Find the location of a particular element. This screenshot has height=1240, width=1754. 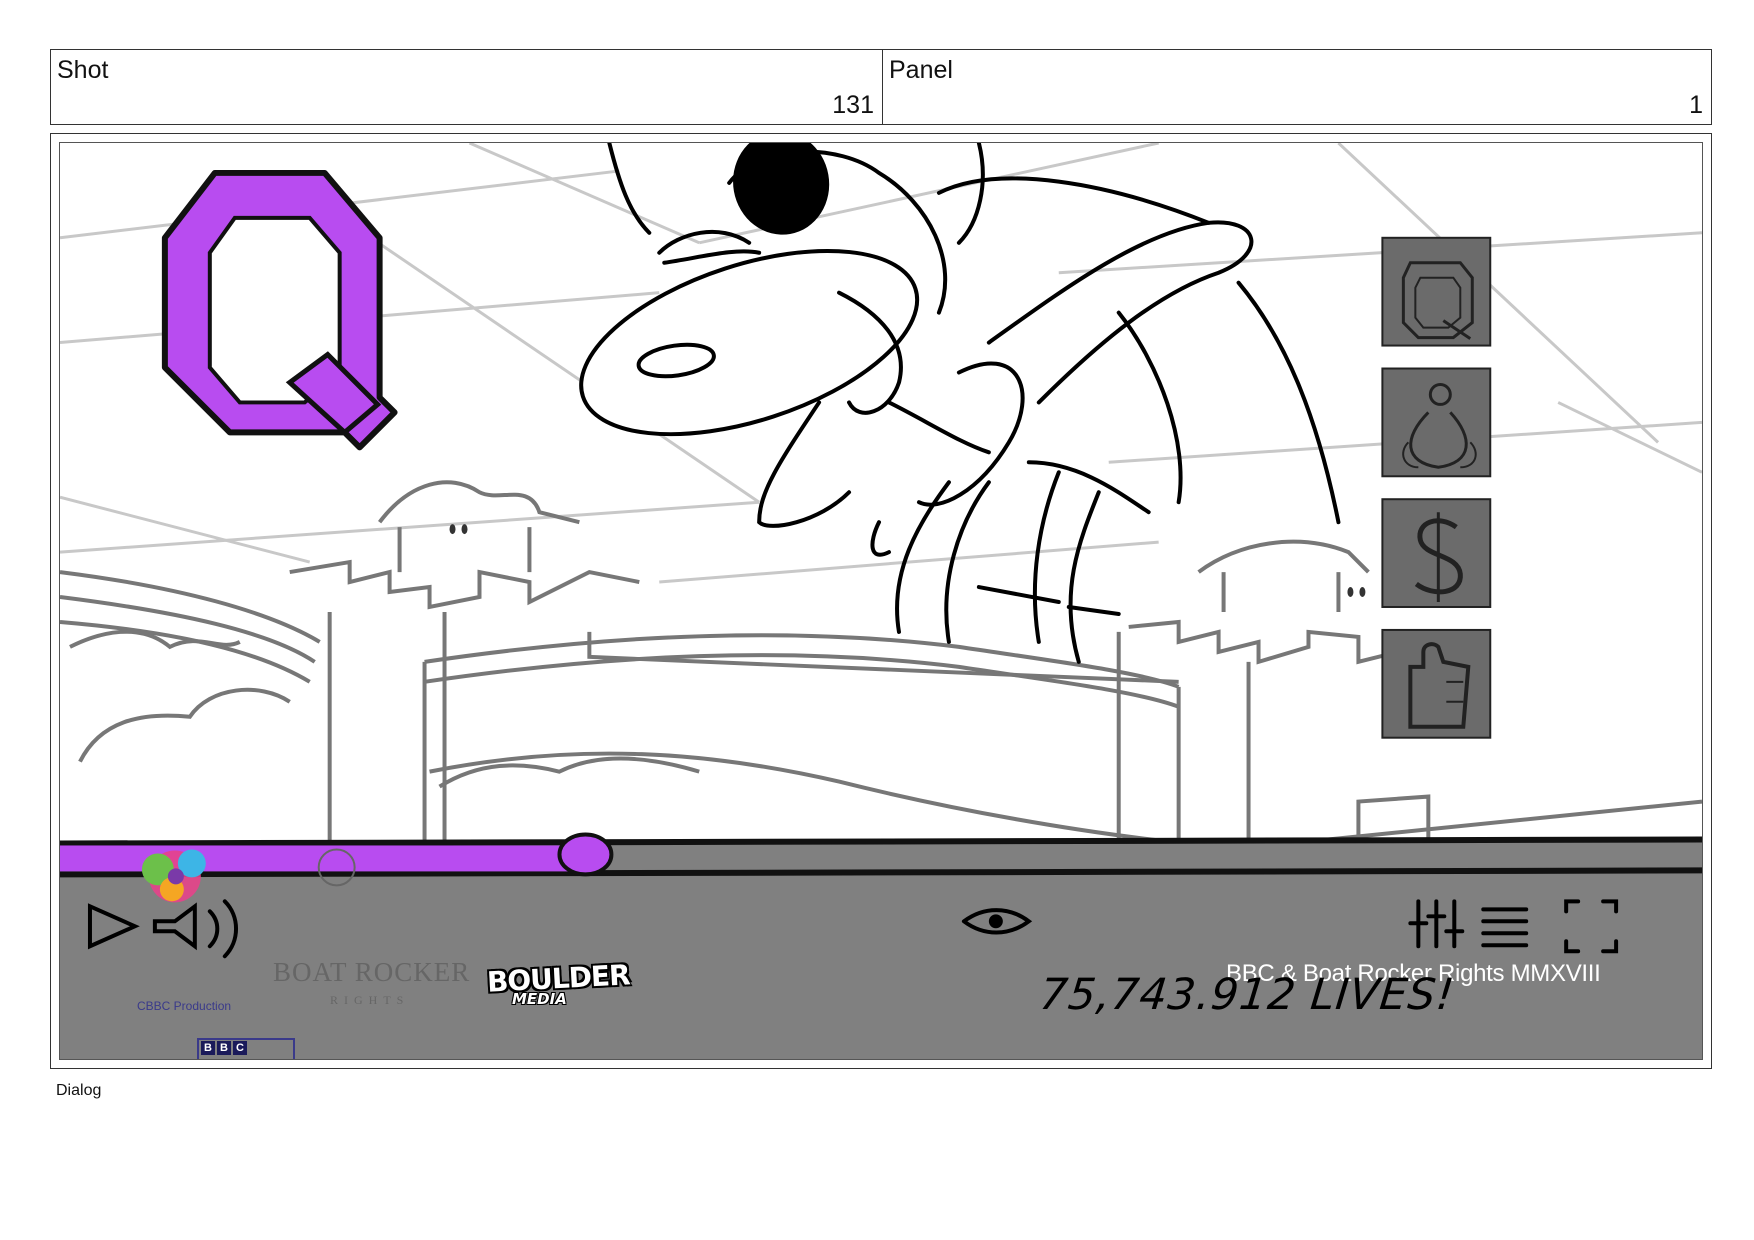

shot-number: 131 is located at coordinates (853, 105).